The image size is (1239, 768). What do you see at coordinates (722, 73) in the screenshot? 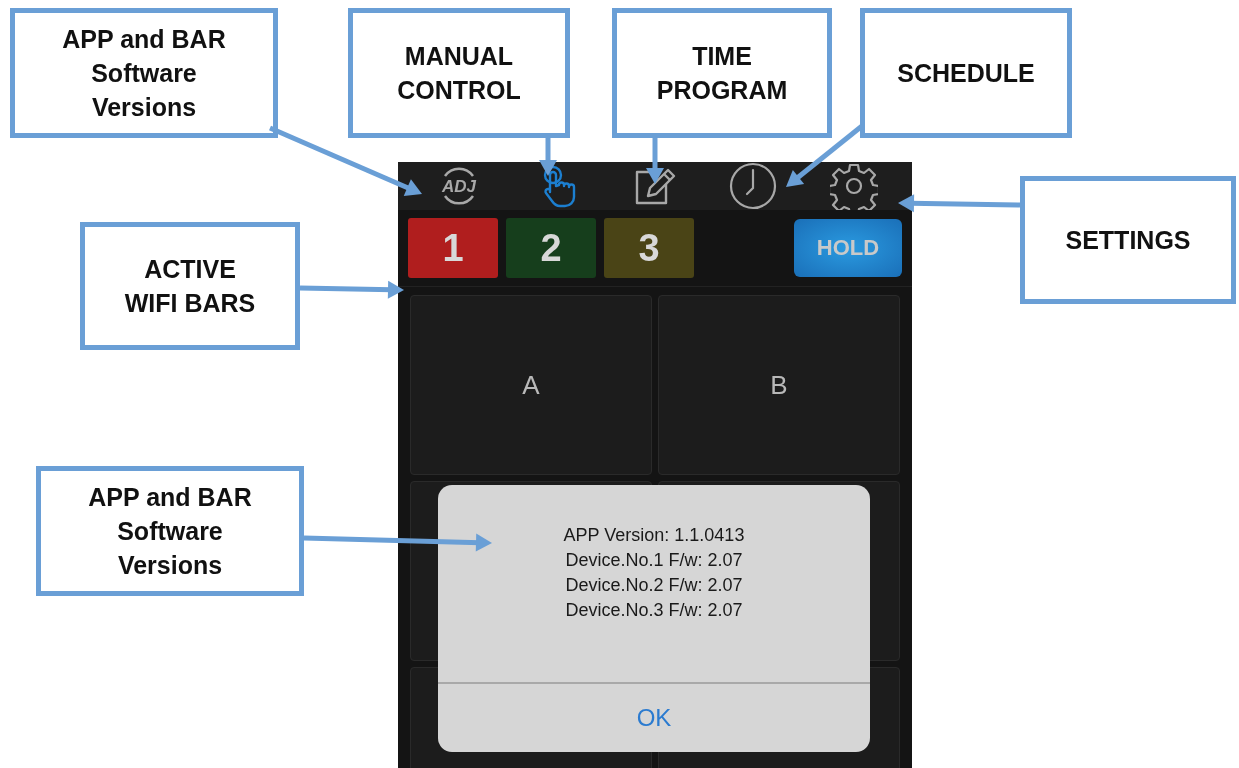
I see `callout-label: TIME PROGRAM` at bounding box center [722, 73].